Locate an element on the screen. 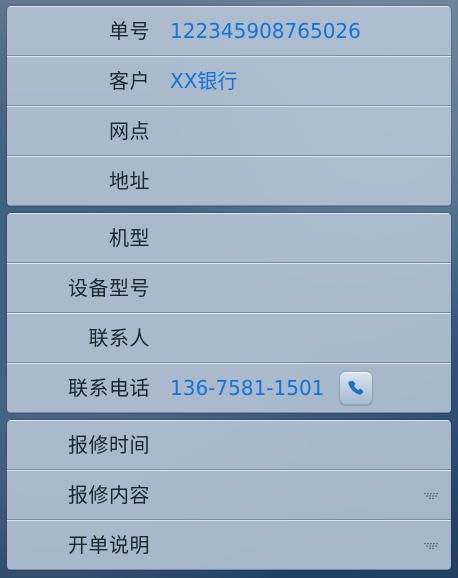  address-row: 地址 is located at coordinates (229, 181).